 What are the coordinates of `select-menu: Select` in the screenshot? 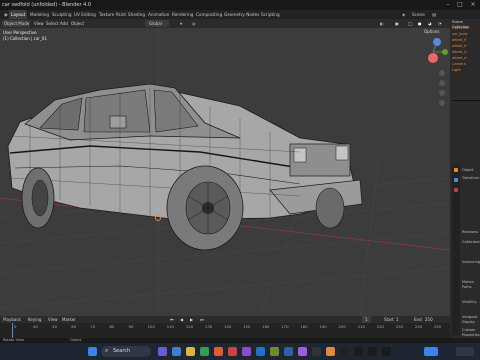 It's located at (52, 23).